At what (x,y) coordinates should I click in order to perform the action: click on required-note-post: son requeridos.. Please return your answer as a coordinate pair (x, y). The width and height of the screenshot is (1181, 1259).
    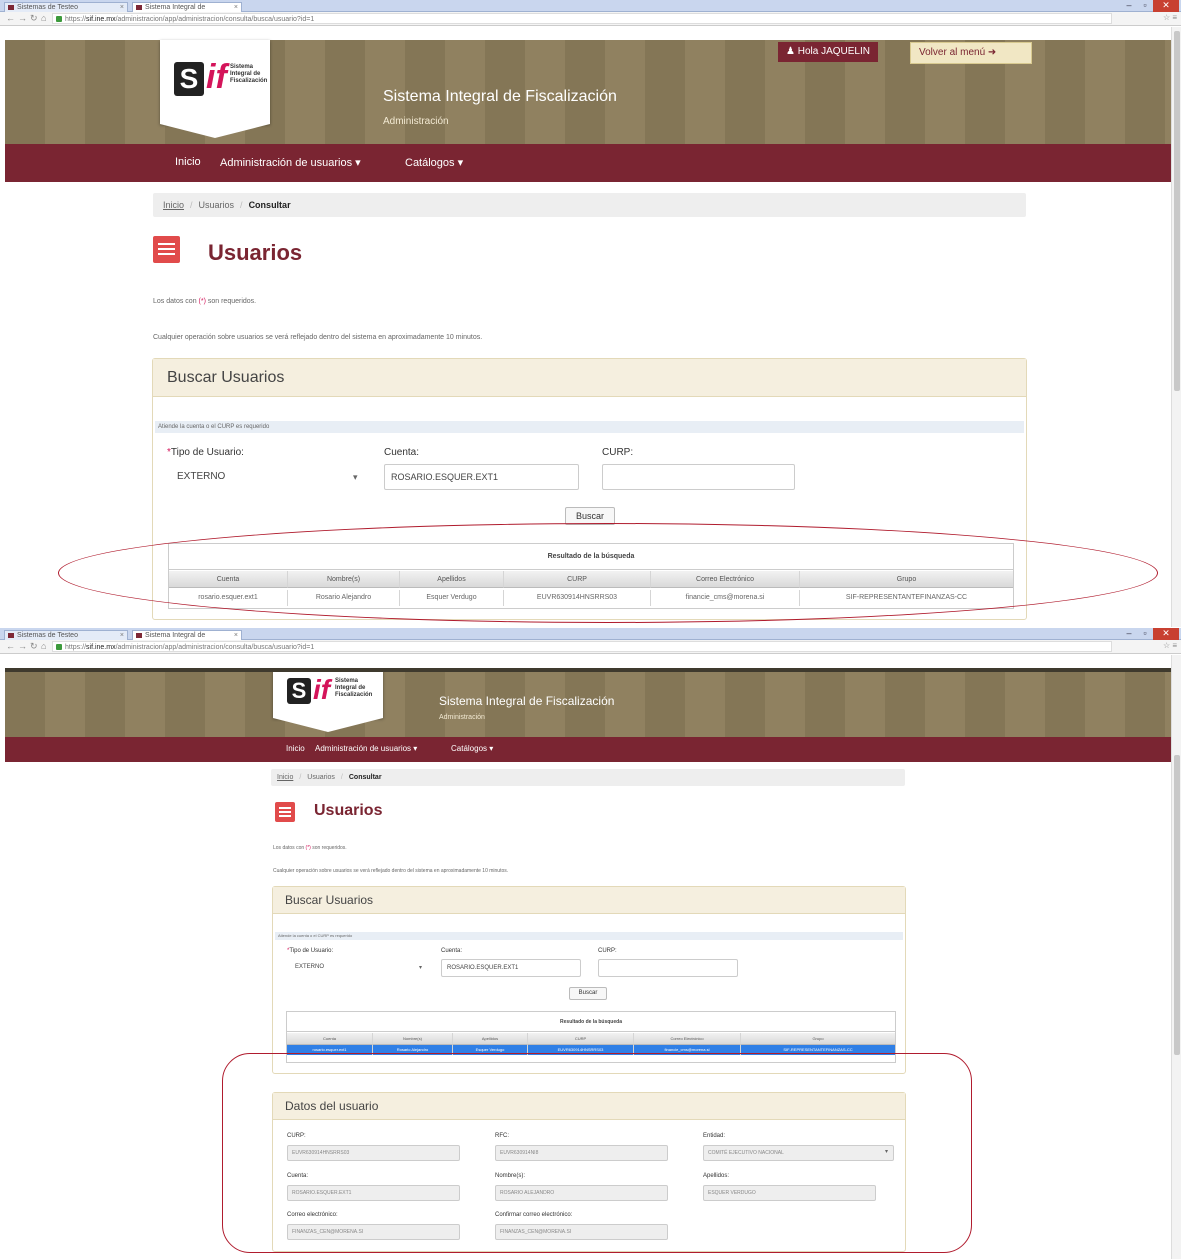
    Looking at the image, I should click on (328, 848).